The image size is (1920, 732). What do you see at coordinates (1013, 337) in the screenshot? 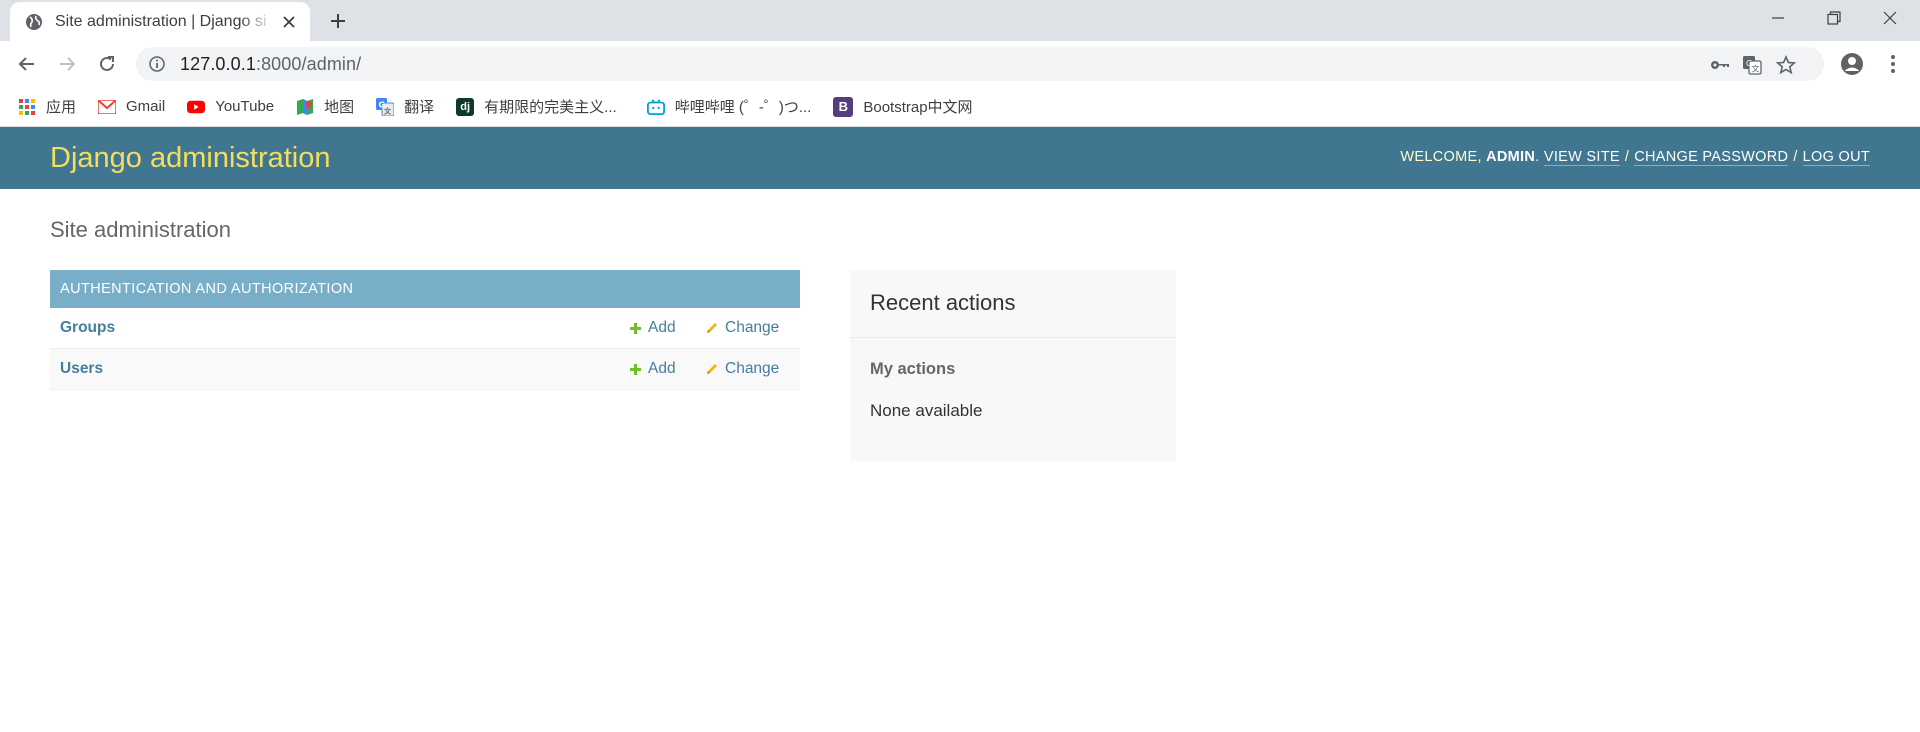
I see `divider` at bounding box center [1013, 337].